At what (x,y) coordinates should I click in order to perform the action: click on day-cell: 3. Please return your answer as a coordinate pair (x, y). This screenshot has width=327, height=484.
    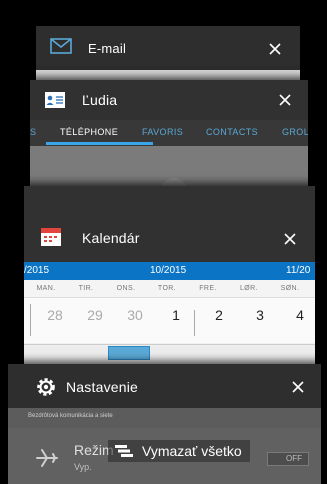
    Looking at the image, I should click on (260, 315).